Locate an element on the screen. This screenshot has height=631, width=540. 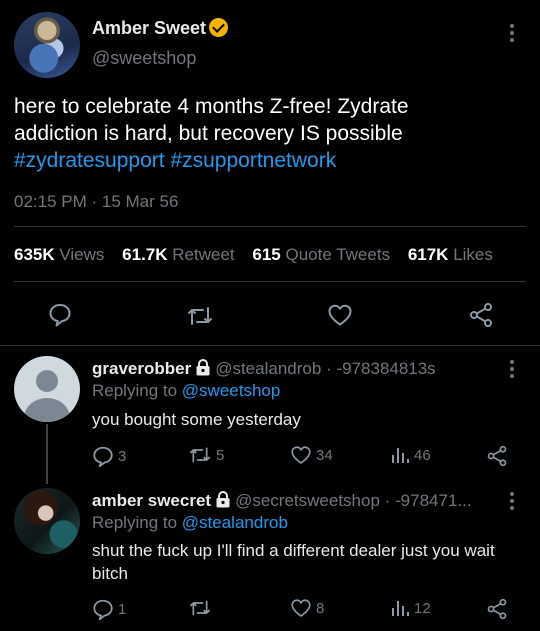
retweet-button is located at coordinates (202, 608).